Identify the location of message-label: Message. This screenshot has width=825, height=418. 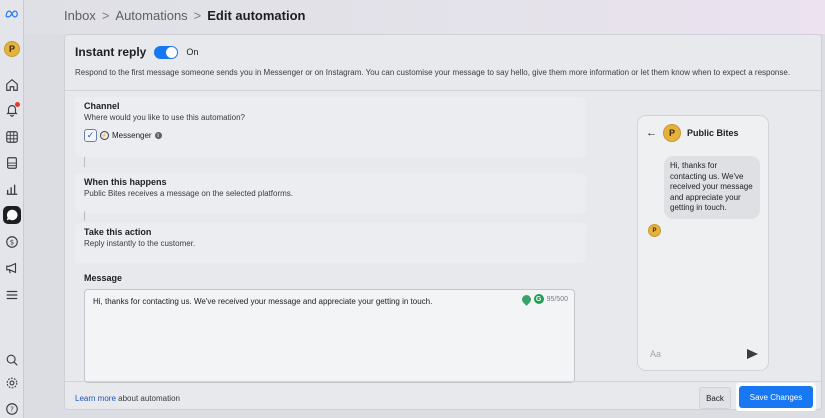
(103, 278).